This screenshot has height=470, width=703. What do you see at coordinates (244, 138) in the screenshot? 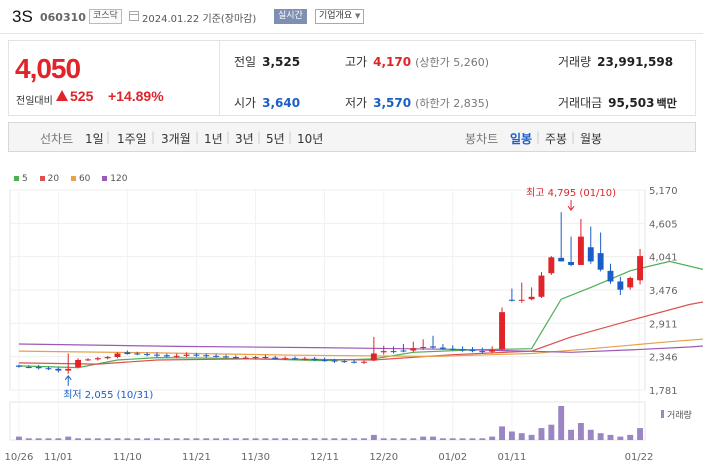
I see `period-3y: 3년` at bounding box center [244, 138].